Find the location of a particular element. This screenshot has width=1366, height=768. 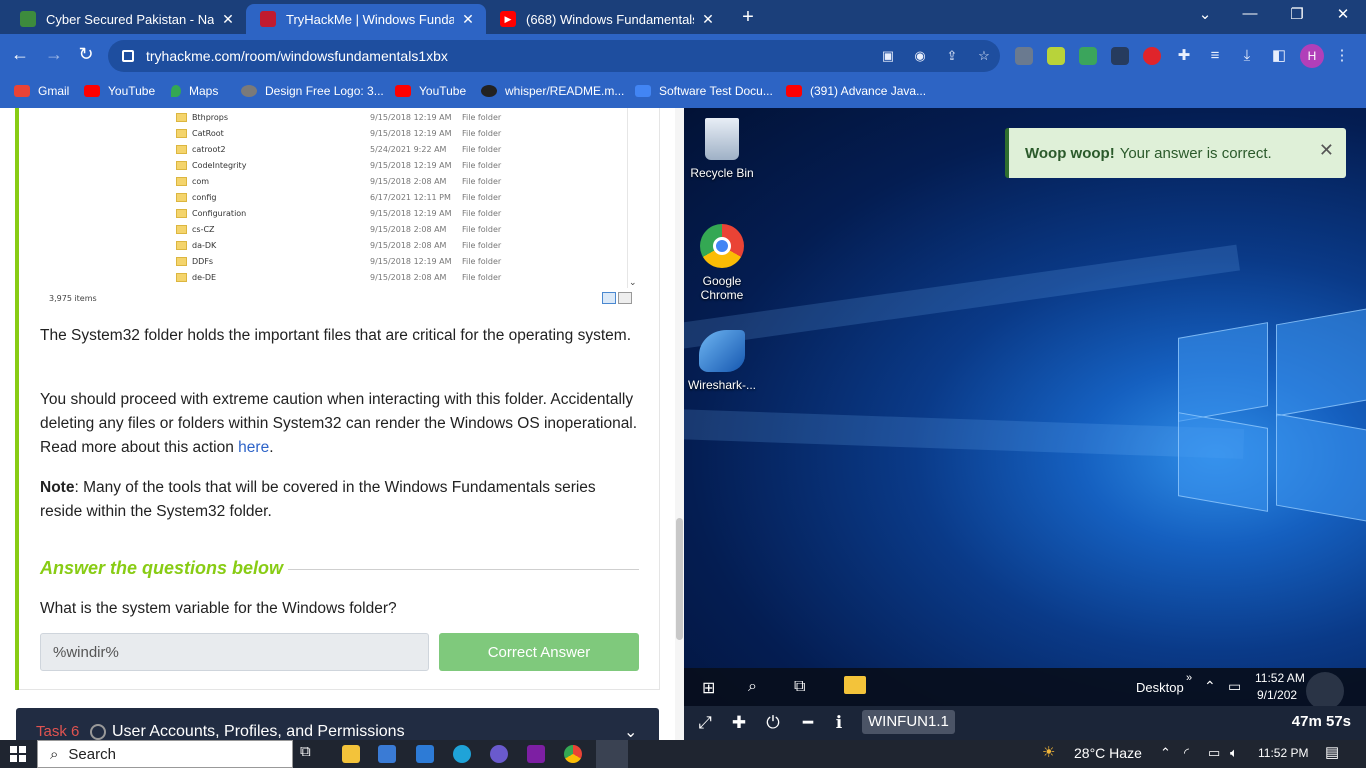

chrome-icon is located at coordinates (573, 754).